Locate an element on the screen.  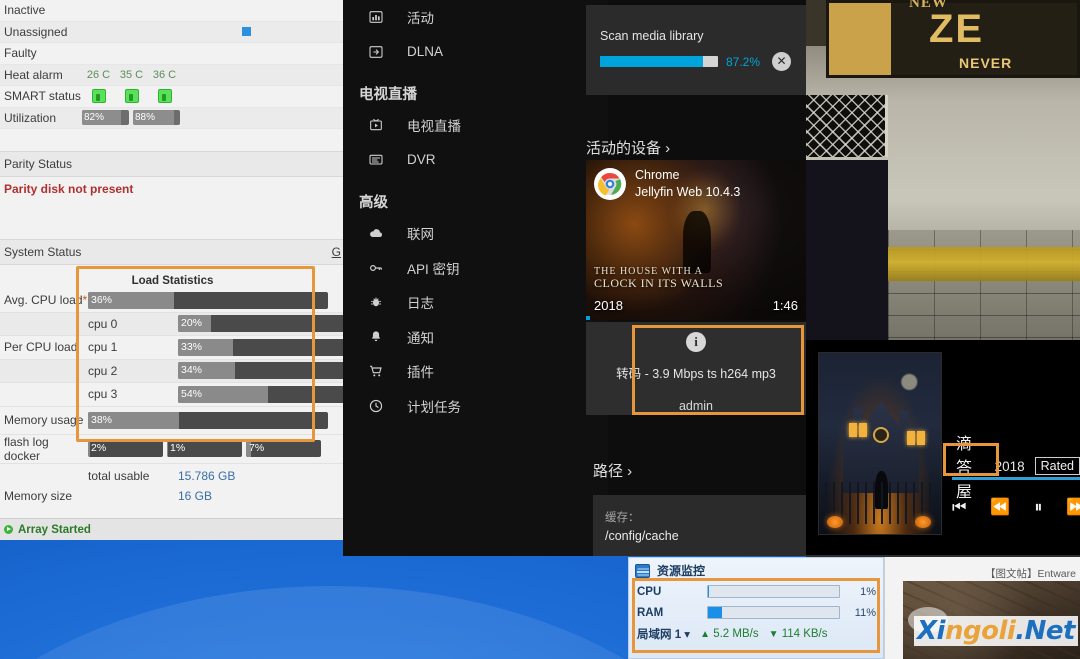
memory-usage-value: 38% is located at coordinates (102, 419).